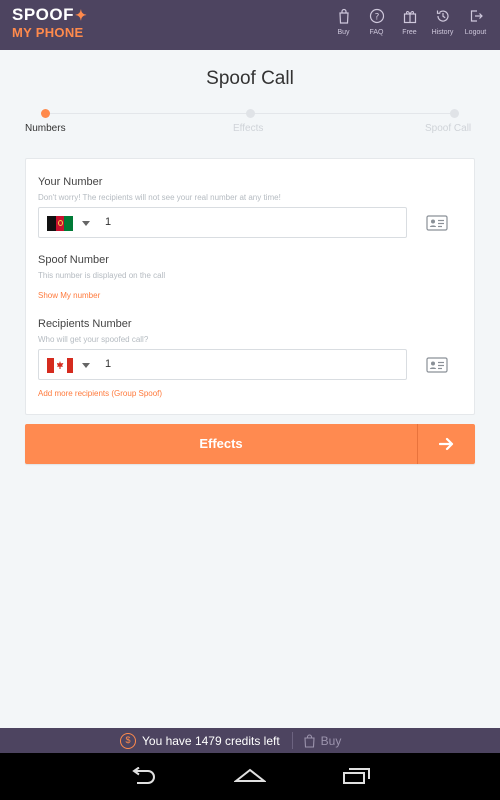 The image size is (500, 800). What do you see at coordinates (48, 32) in the screenshot?
I see `logo-text-my-phone: MY PHONE` at bounding box center [48, 32].